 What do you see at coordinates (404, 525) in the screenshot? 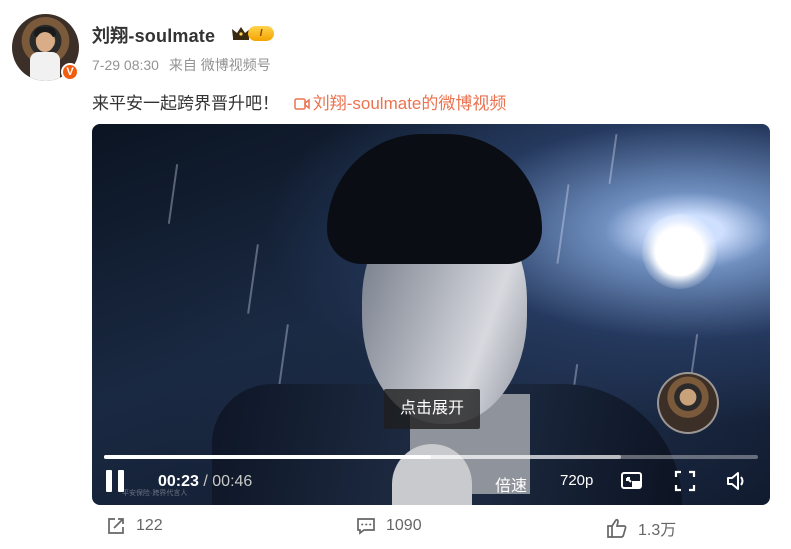
I see `comment-count: 1090` at bounding box center [404, 525].